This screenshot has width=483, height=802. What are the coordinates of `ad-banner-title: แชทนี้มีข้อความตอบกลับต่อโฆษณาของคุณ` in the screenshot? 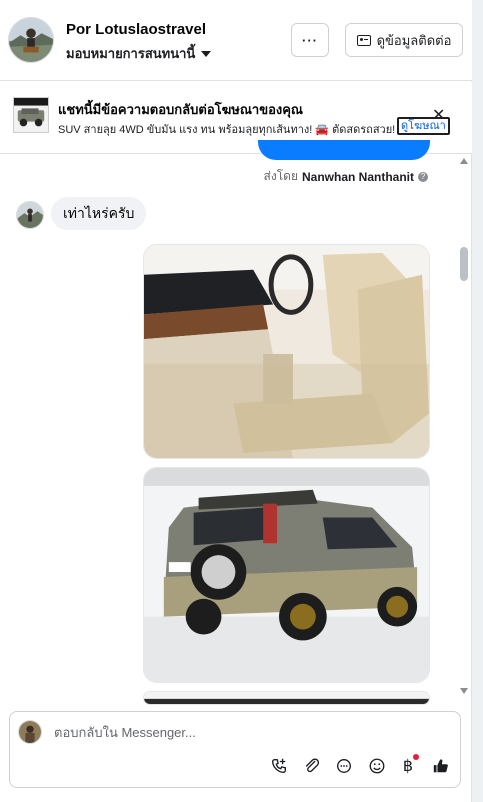 It's located at (180, 109).